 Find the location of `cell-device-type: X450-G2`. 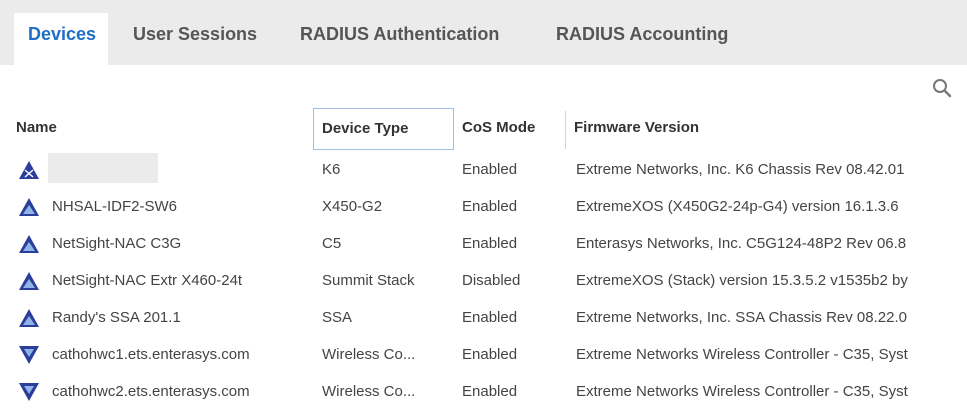

cell-device-type: X450-G2 is located at coordinates (352, 206).